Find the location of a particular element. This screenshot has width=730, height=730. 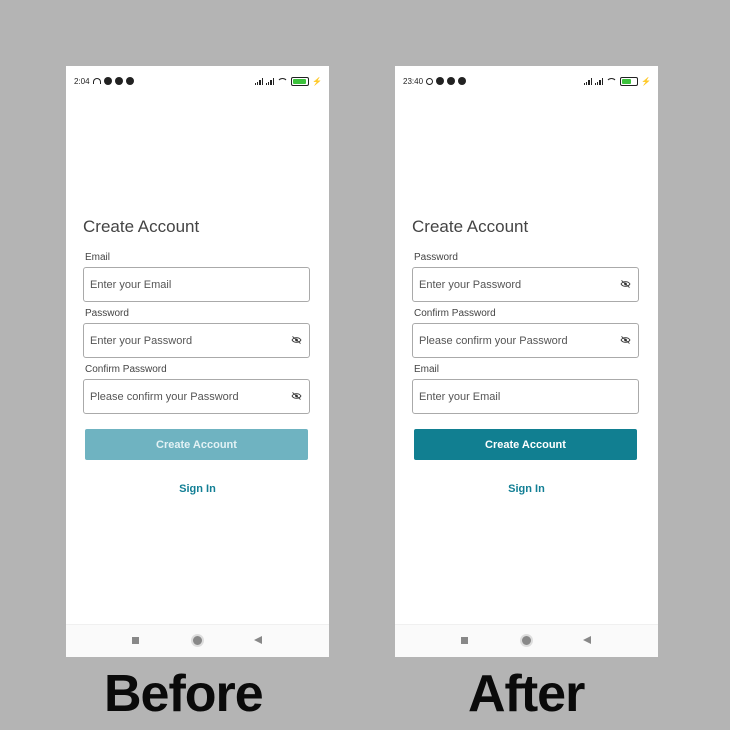

after-caption: After is located at coordinates (526, 694).